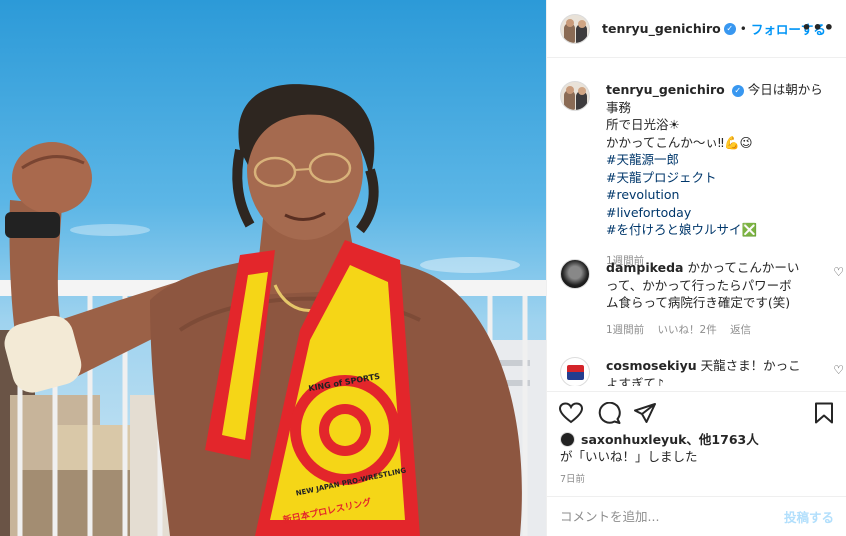 This screenshot has width=846, height=536. Describe the element at coordinates (609, 413) in the screenshot. I see `comment-bubble-icon` at that location.